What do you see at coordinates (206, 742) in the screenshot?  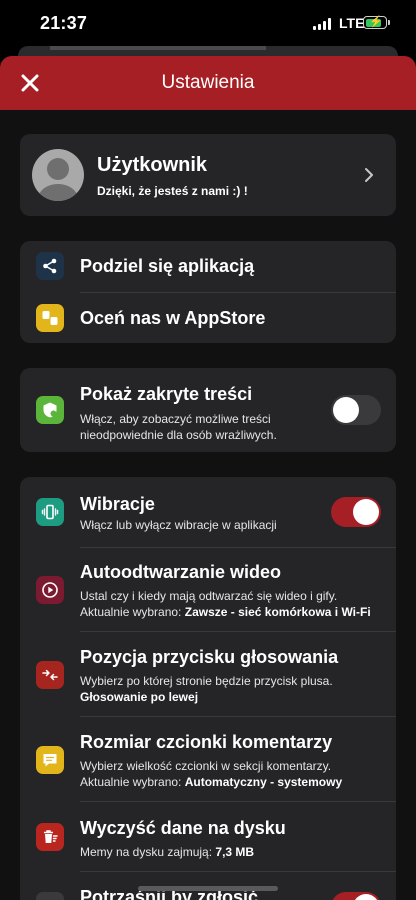 I see `comment-font-title: Rozmiar czcionki komentarzy` at bounding box center [206, 742].